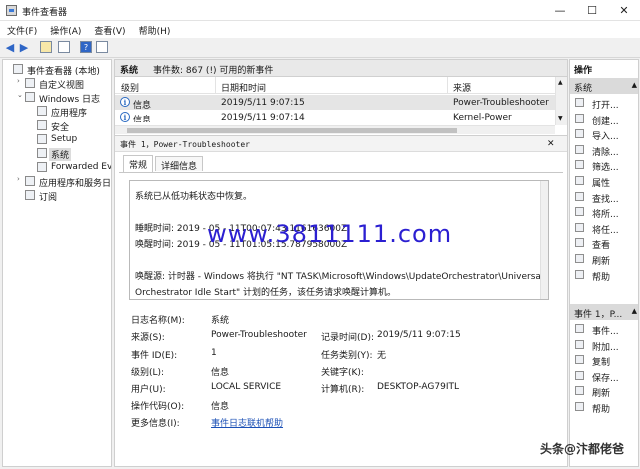 The image size is (640, 469). Describe the element at coordinates (11, 10) in the screenshot. I see `event-viewer-icon` at that location.